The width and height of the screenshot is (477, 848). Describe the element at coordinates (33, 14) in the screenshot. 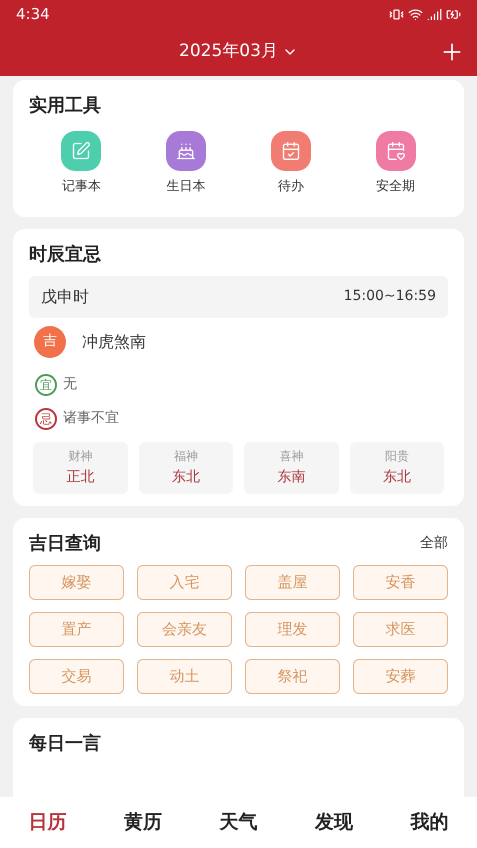

I see `status-time: 4:34` at that location.